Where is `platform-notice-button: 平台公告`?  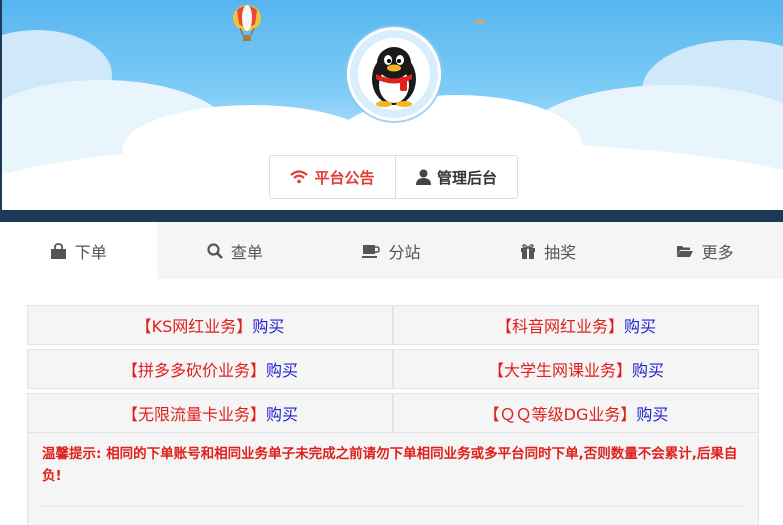
platform-notice-button: 平台公告 is located at coordinates (333, 177).